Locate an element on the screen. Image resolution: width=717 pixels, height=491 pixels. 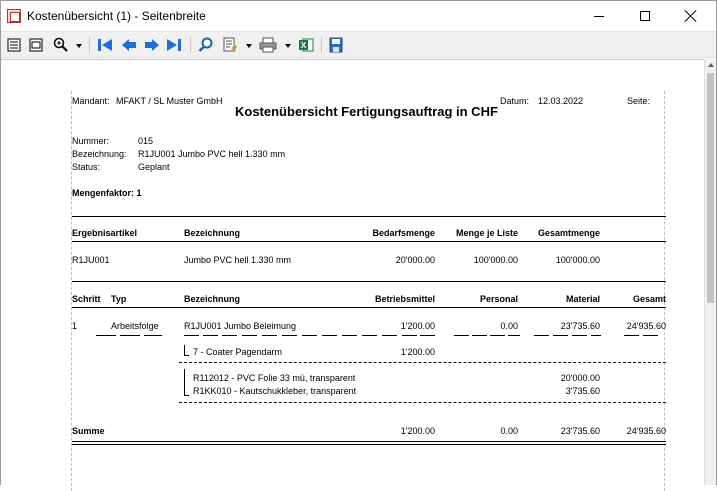
first-page-button is located at coordinates (105, 45).